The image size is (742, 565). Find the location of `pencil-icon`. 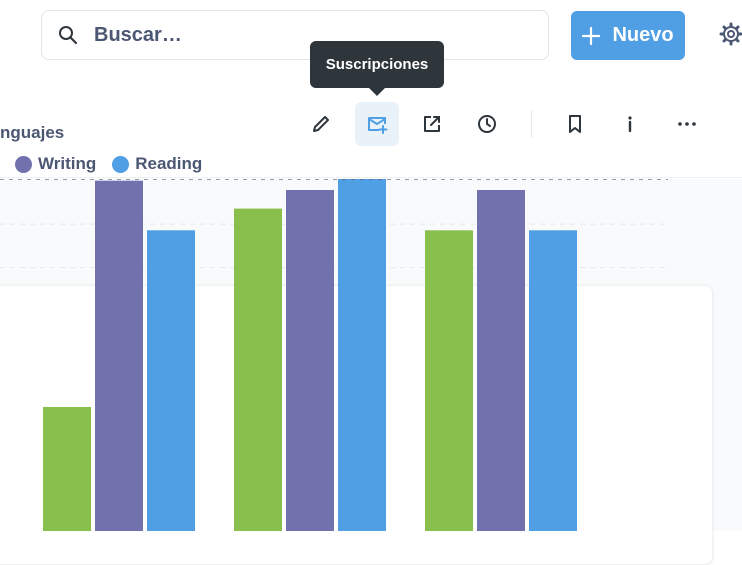

pencil-icon is located at coordinates (321, 124).